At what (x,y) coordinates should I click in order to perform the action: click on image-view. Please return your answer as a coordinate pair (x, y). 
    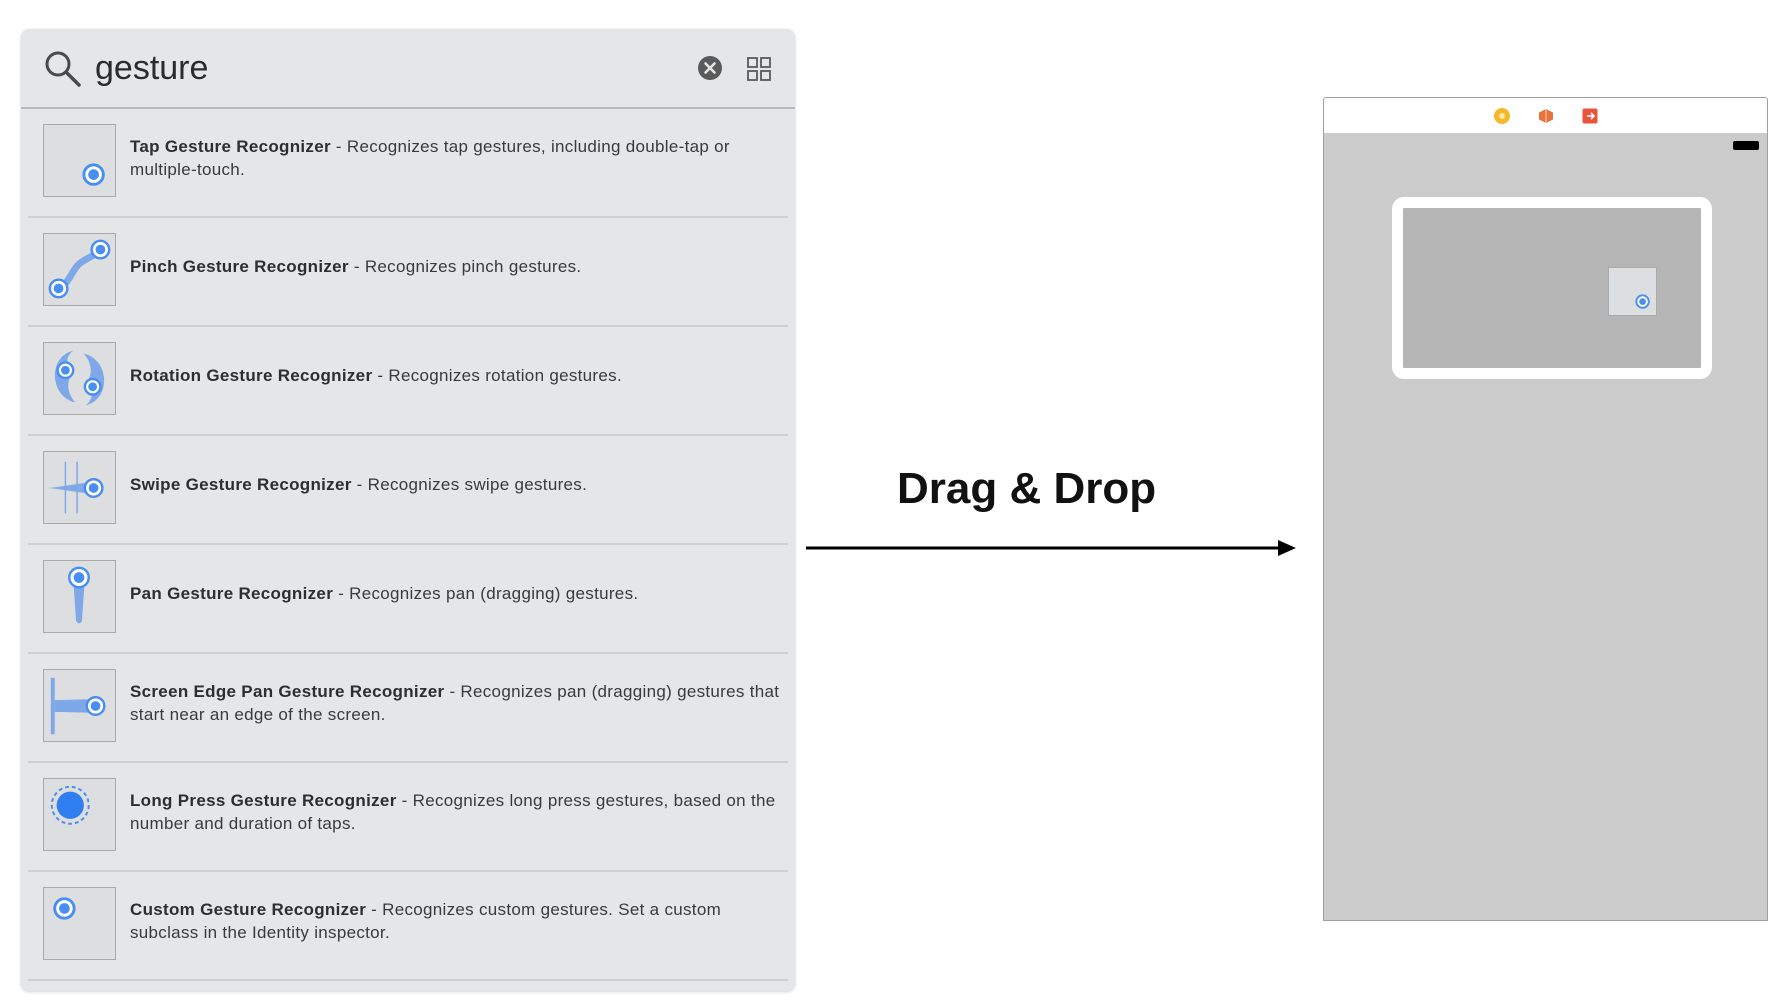
    Looking at the image, I should click on (1552, 288).